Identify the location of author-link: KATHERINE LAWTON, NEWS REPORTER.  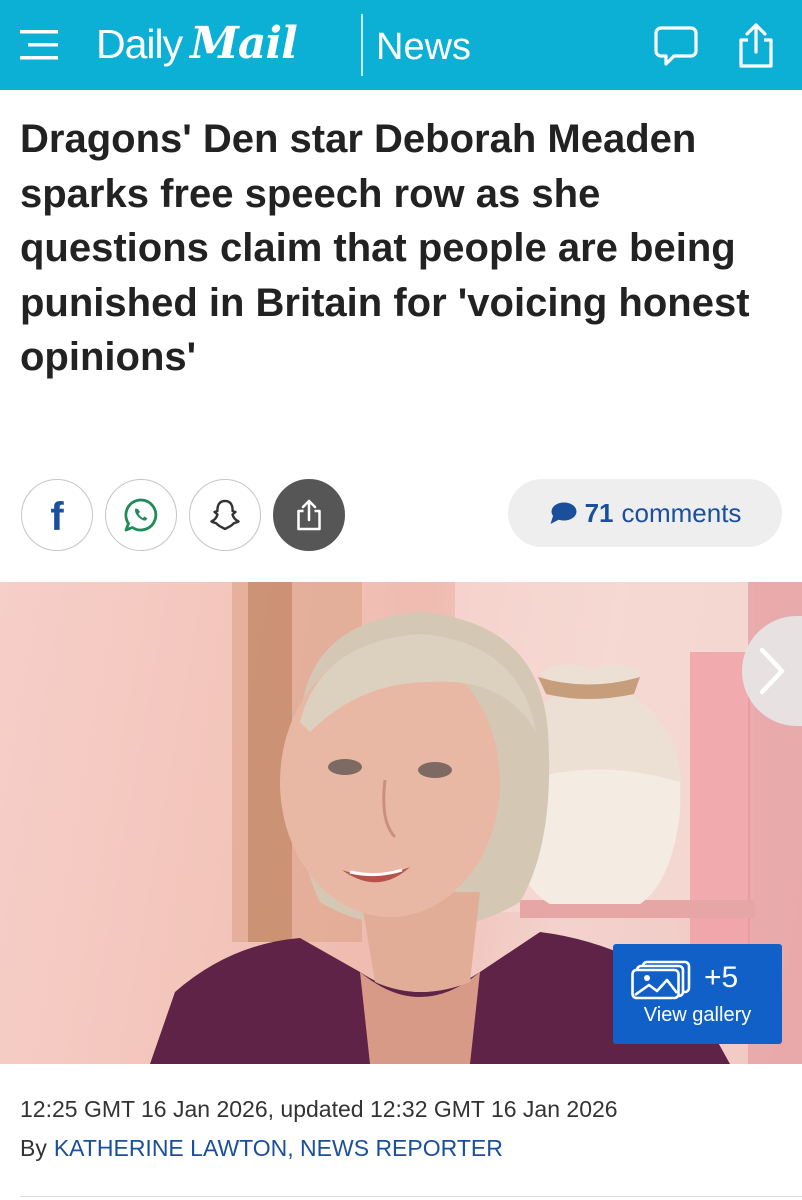
(278, 1148).